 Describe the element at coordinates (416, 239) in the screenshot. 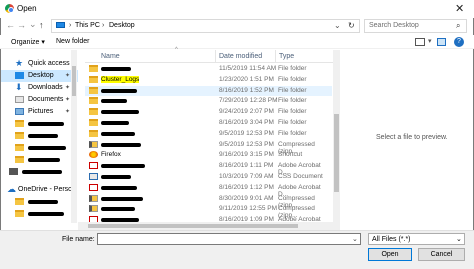

I see `file-type-select: All Files (*.*) ⌄` at that location.